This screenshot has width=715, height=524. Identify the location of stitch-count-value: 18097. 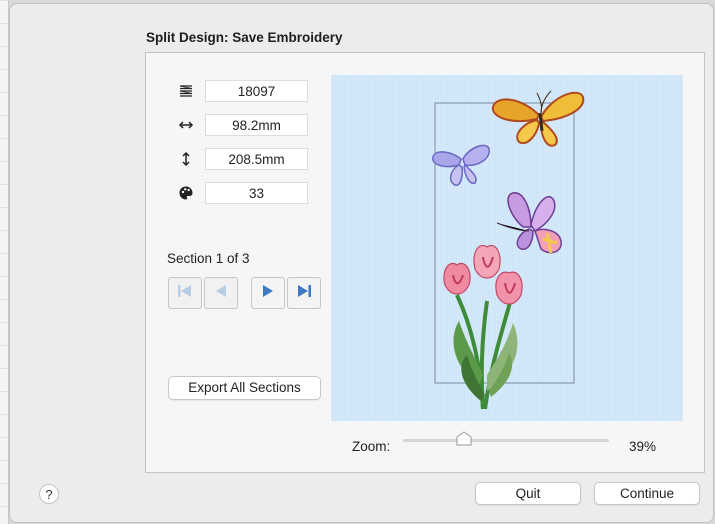
(256, 91).